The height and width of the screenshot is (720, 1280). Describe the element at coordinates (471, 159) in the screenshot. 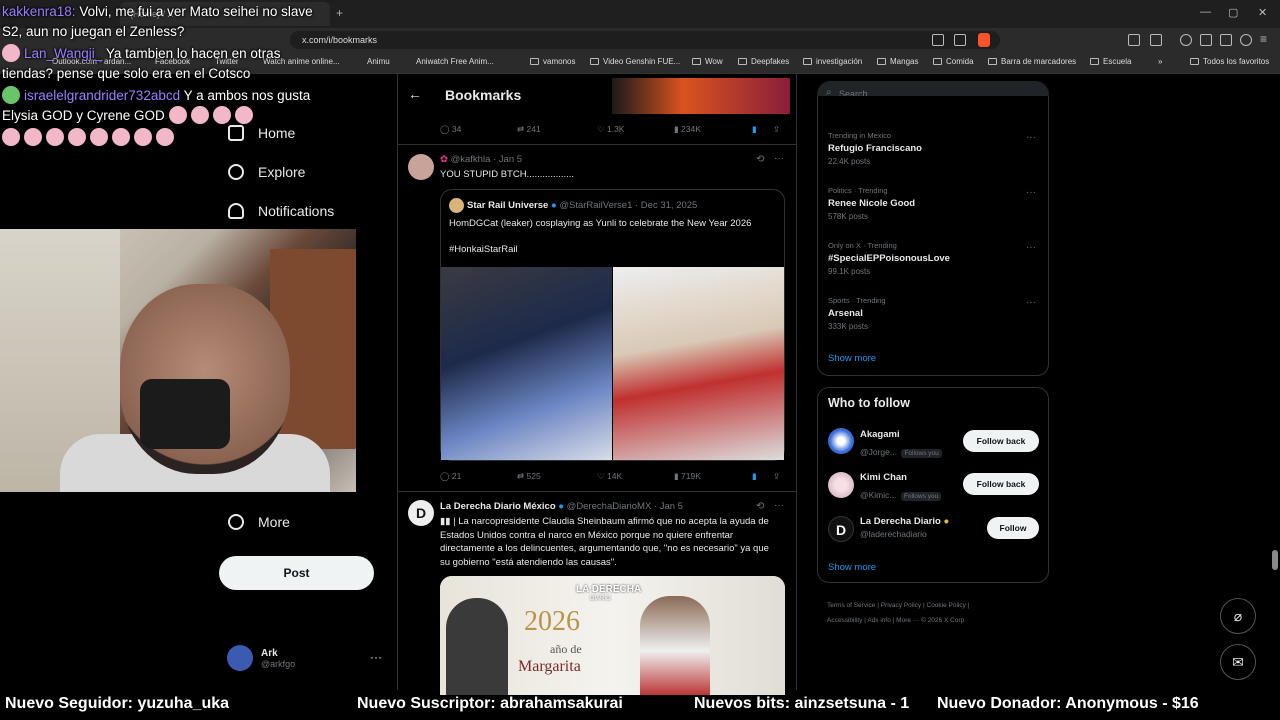

I see `tweet-handle: @kafkhla` at that location.